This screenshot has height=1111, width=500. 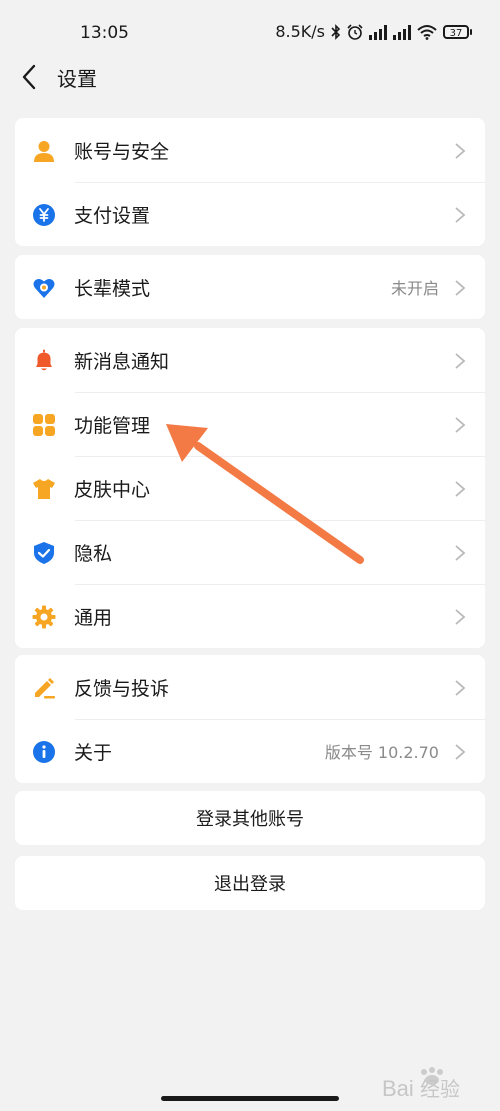 What do you see at coordinates (250, 150) in the screenshot?
I see `settings-item-account-security: 账号与安全` at bounding box center [250, 150].